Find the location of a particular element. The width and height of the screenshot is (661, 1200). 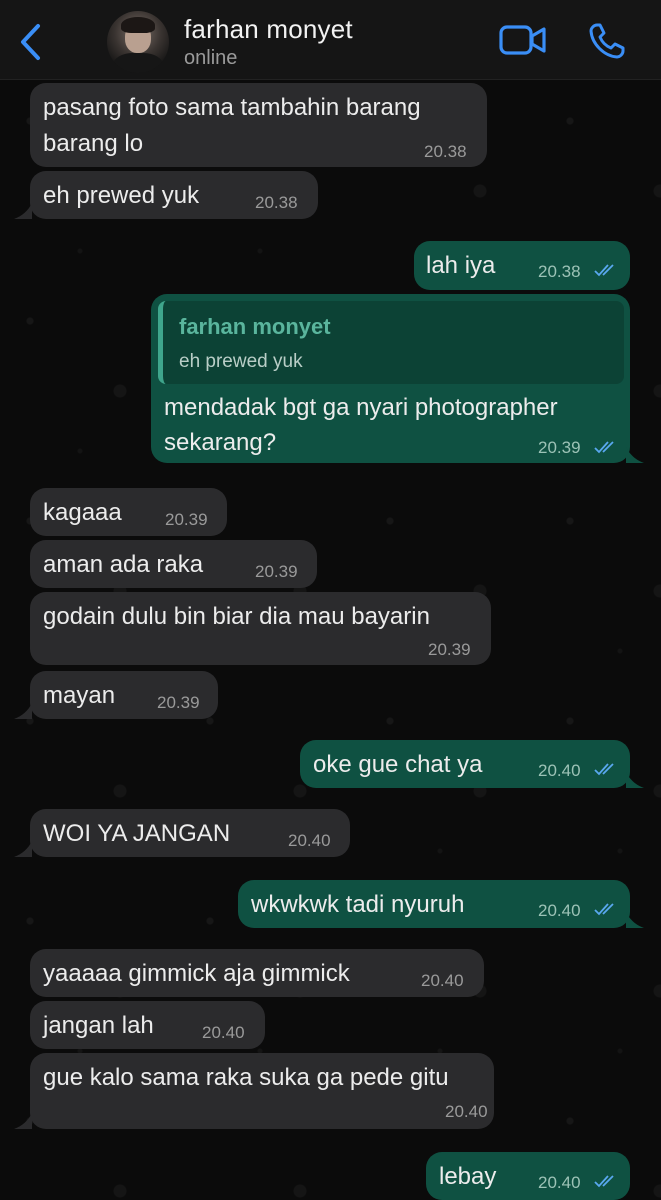

back-button is located at coordinates (30, 42).